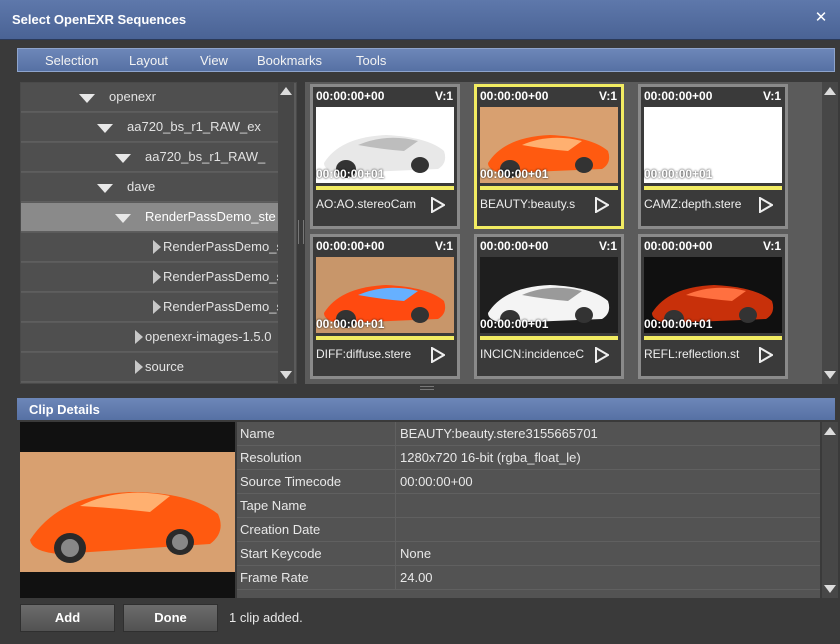  Describe the element at coordinates (416, 577) in the screenshot. I see `detail-value: 24.00` at that location.